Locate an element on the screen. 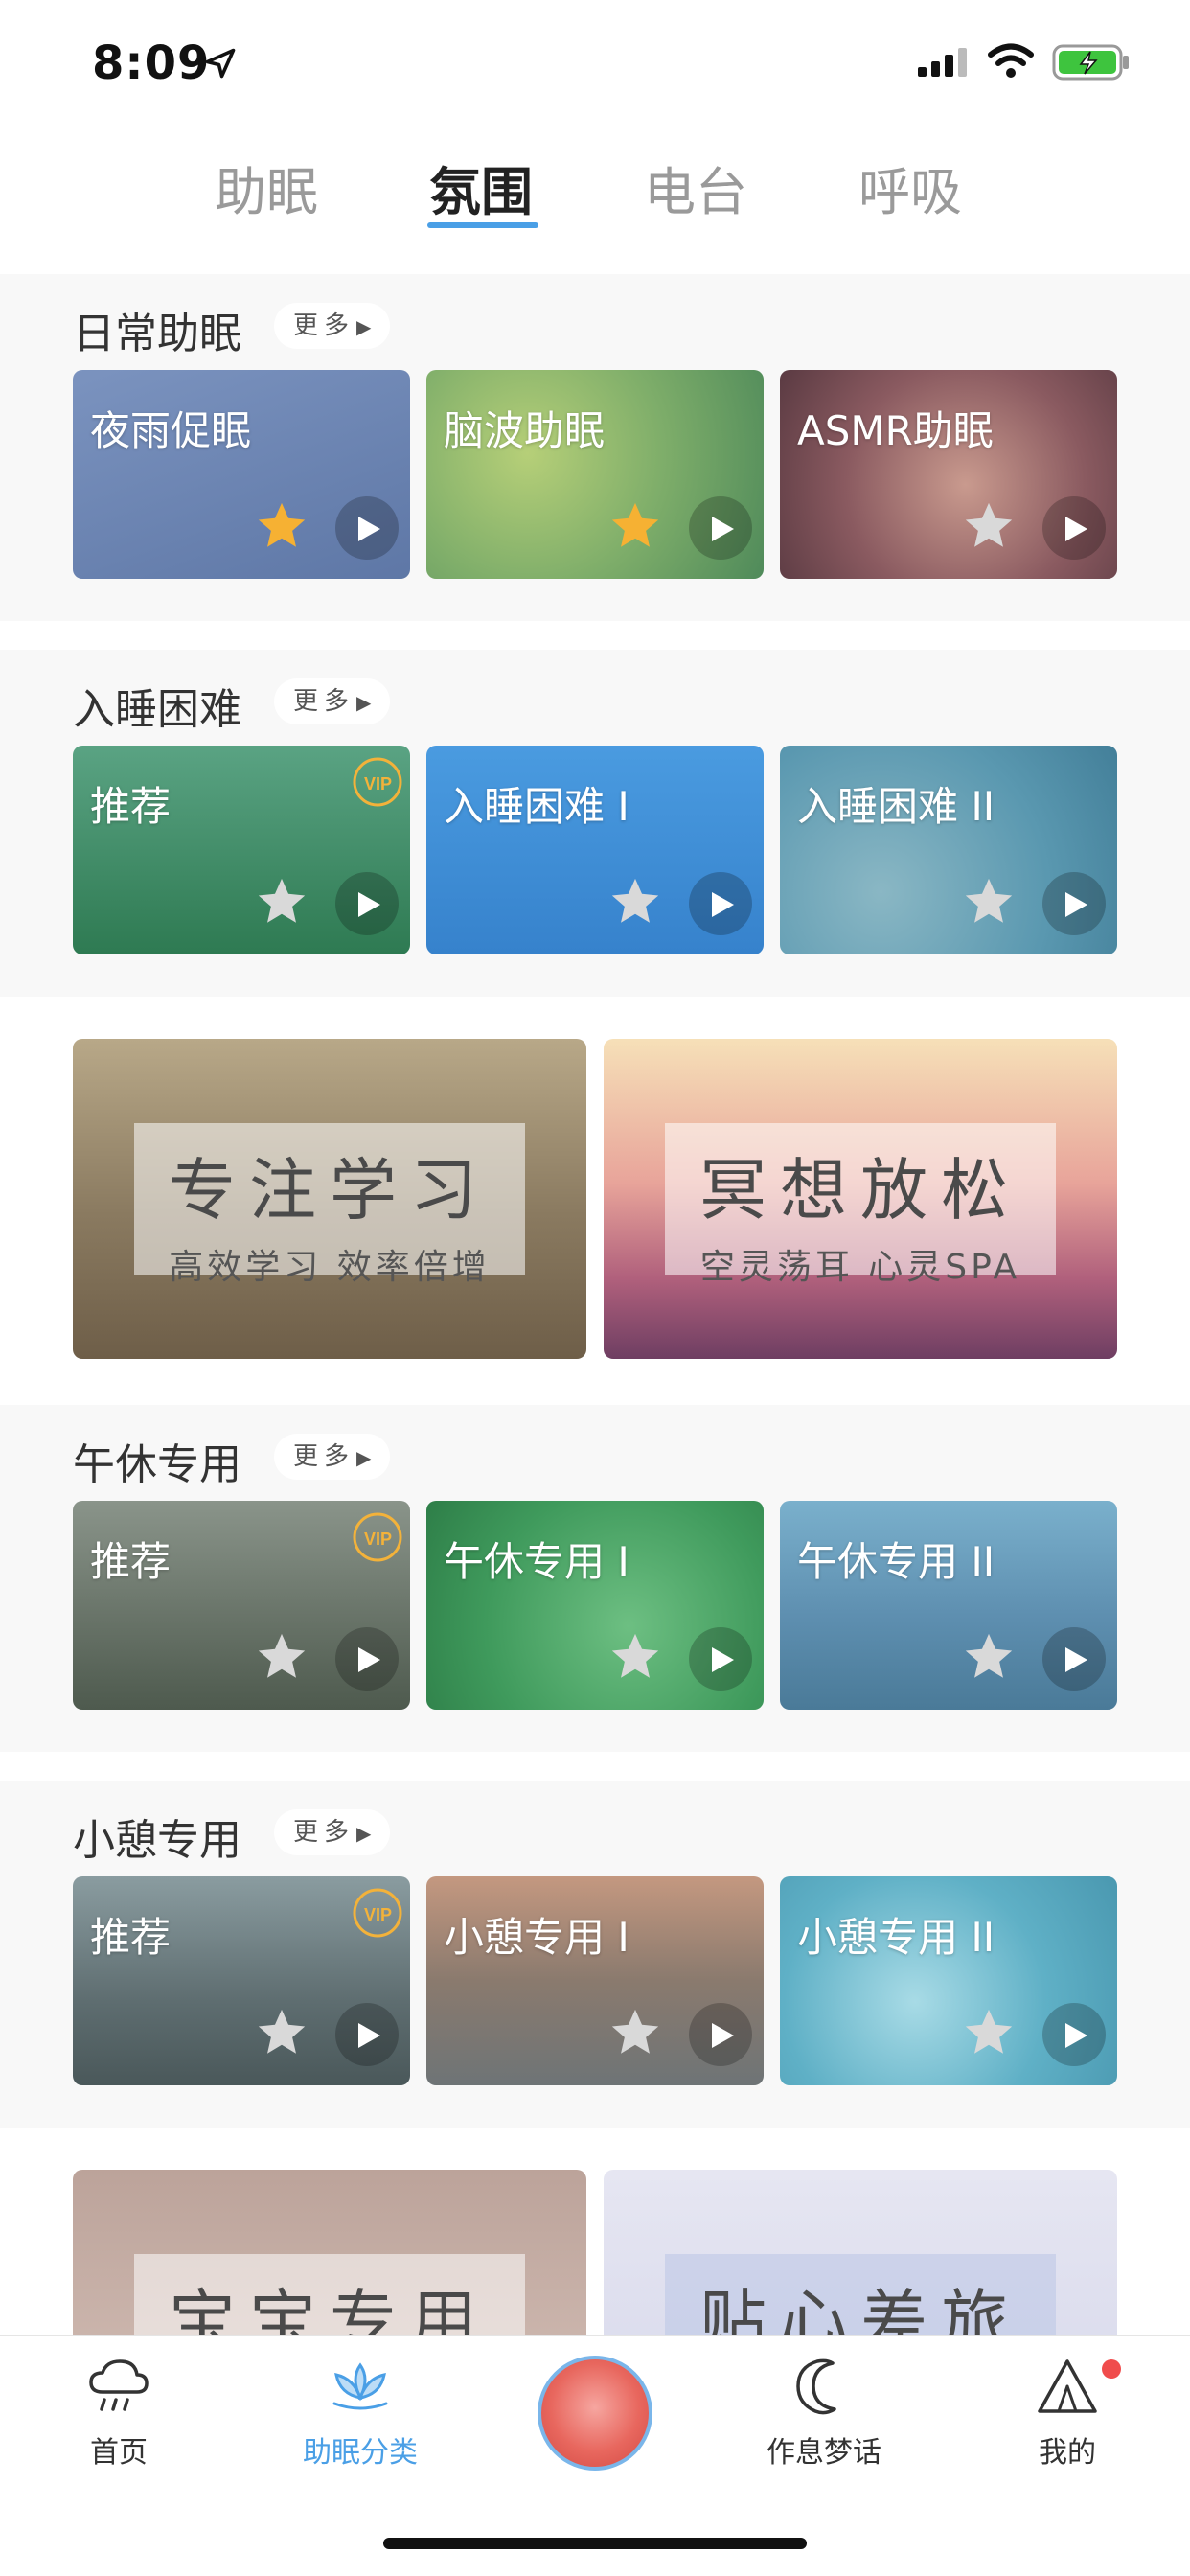  banner-label: 冥想放松 空灵荡耳 心灵SPA is located at coordinates (860, 1205).